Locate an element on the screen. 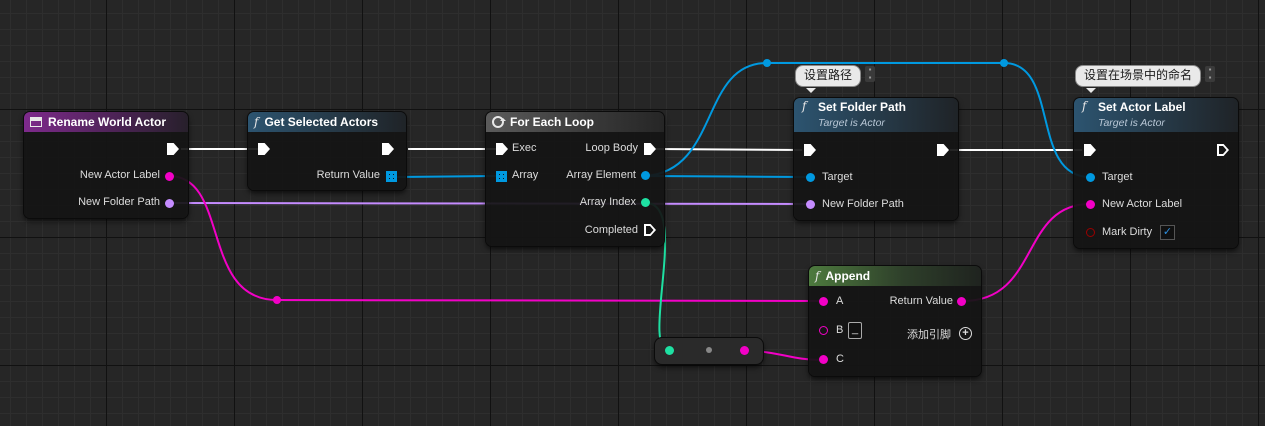 The image size is (1265, 426). append-result-wire is located at coordinates (1026, 252).